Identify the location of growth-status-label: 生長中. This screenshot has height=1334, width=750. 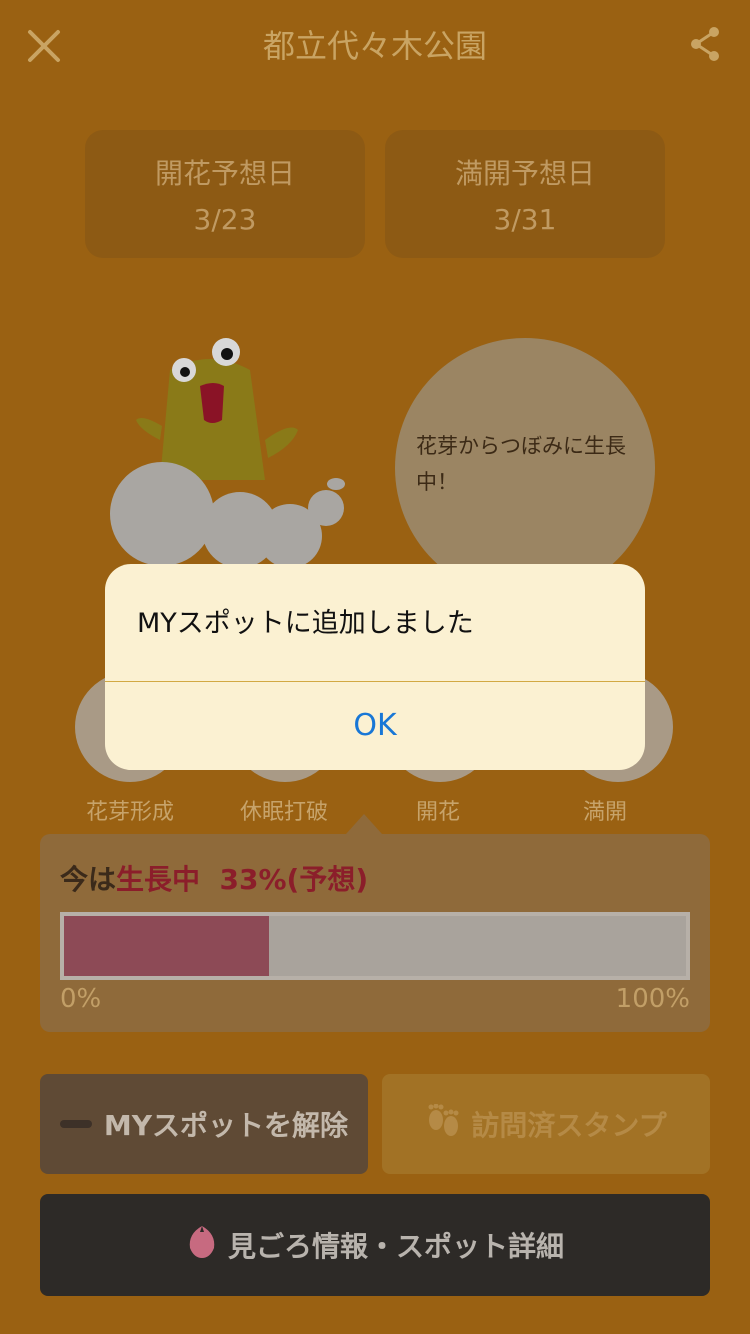
(158, 879).